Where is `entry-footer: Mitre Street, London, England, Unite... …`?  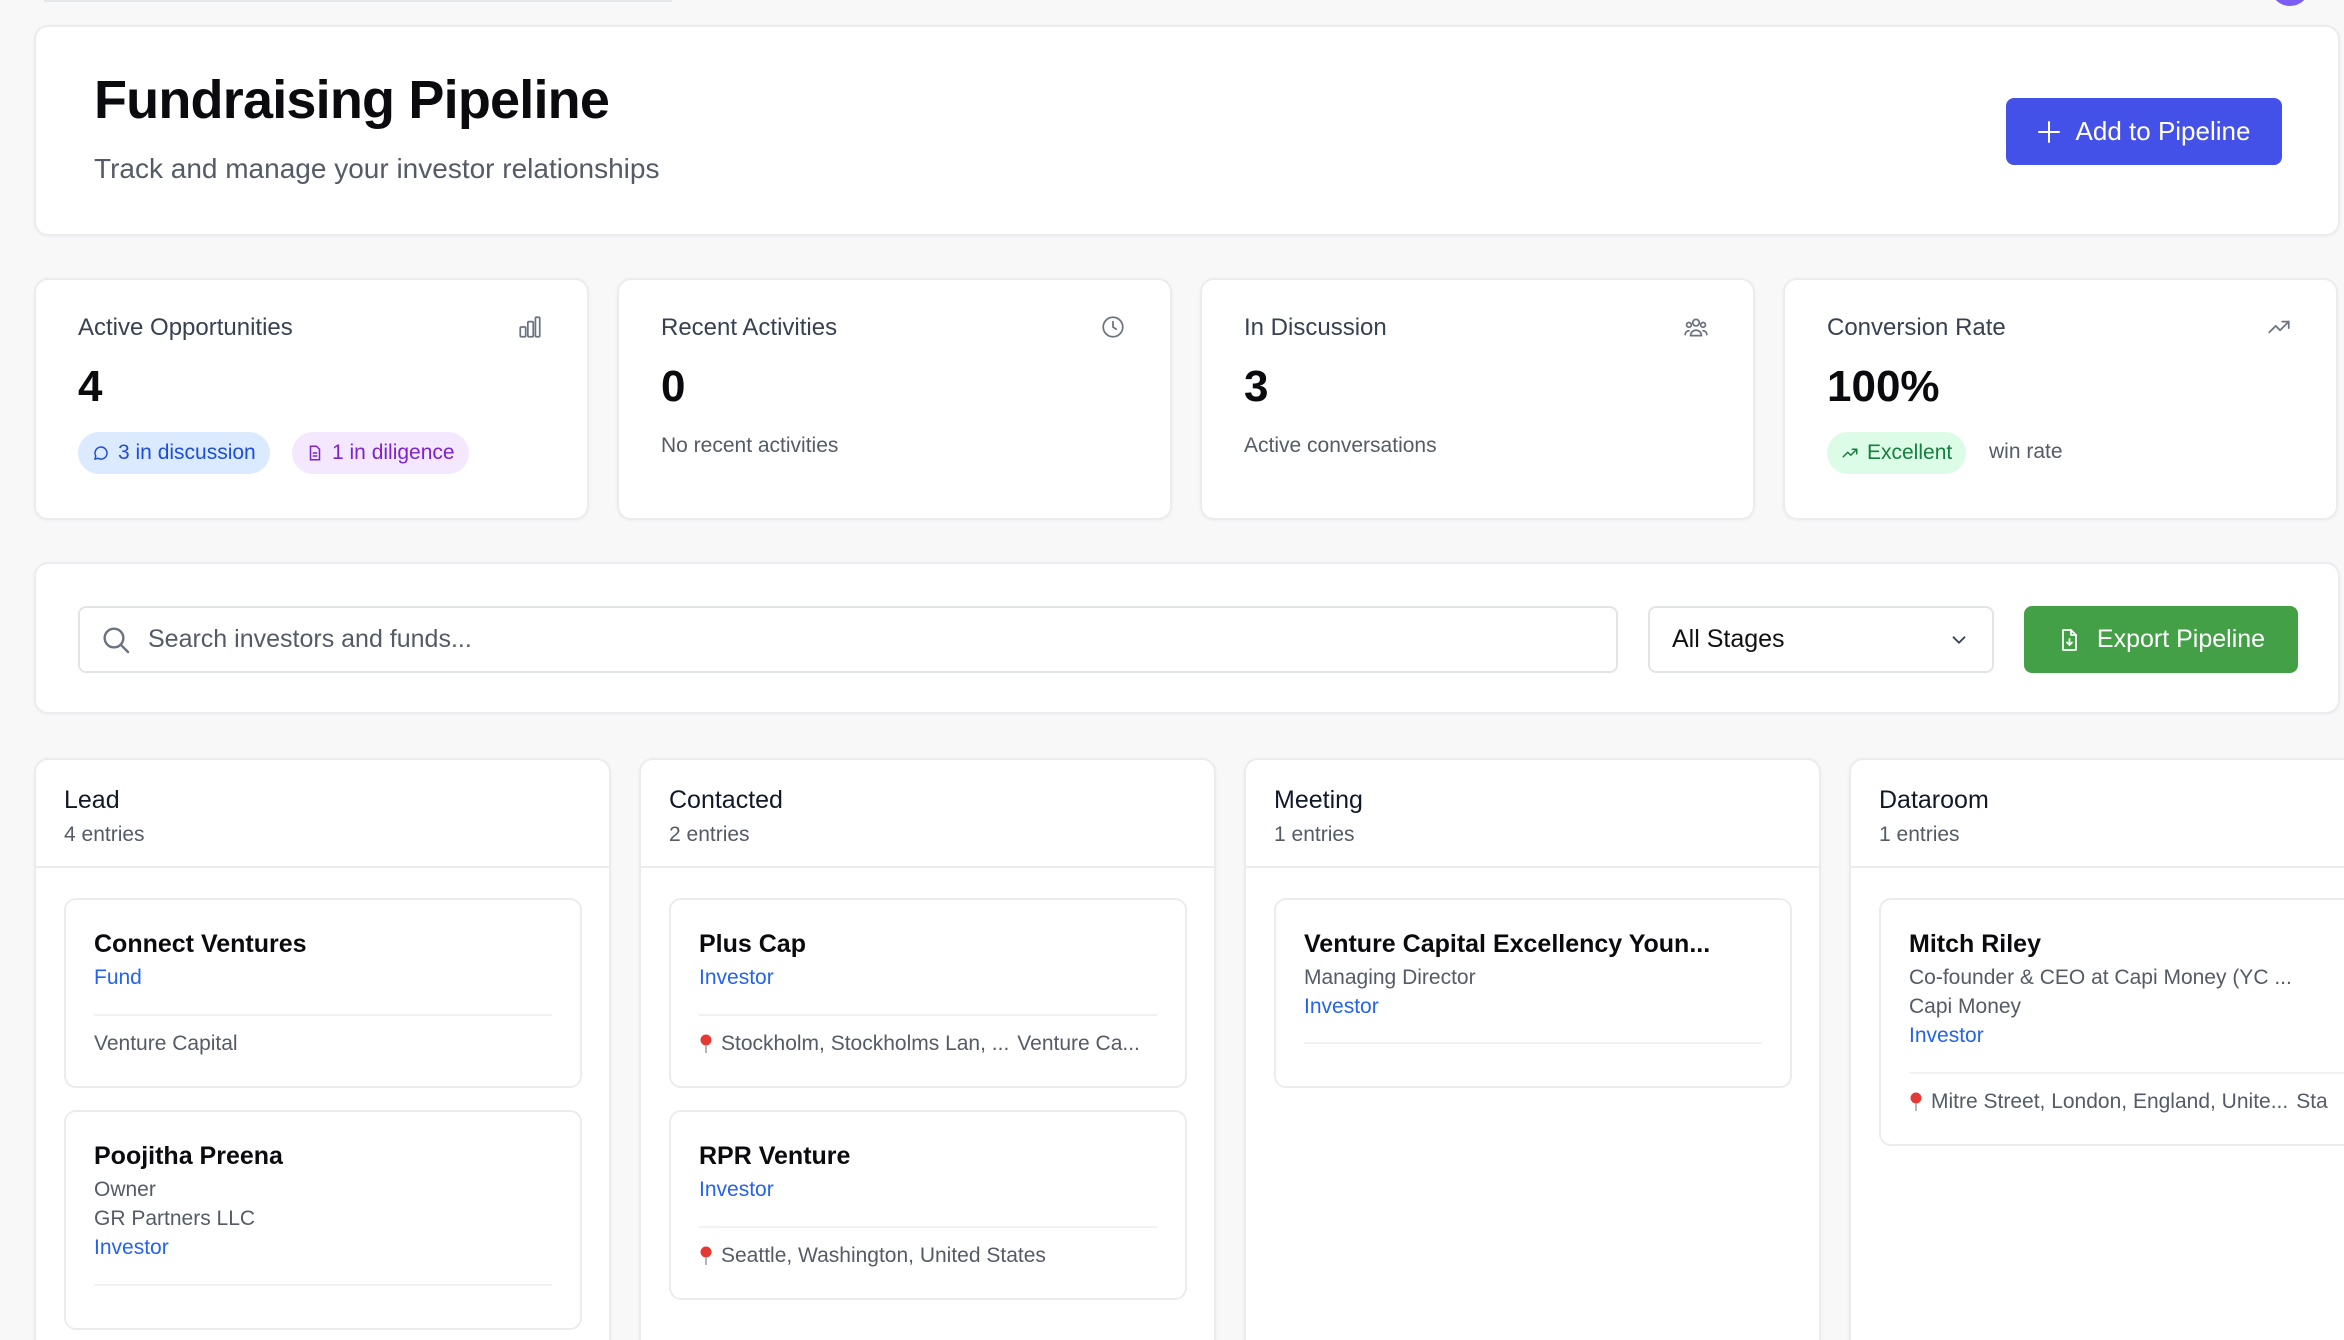 entry-footer: Mitre Street, London, England, Unite... … is located at coordinates (2118, 1102).